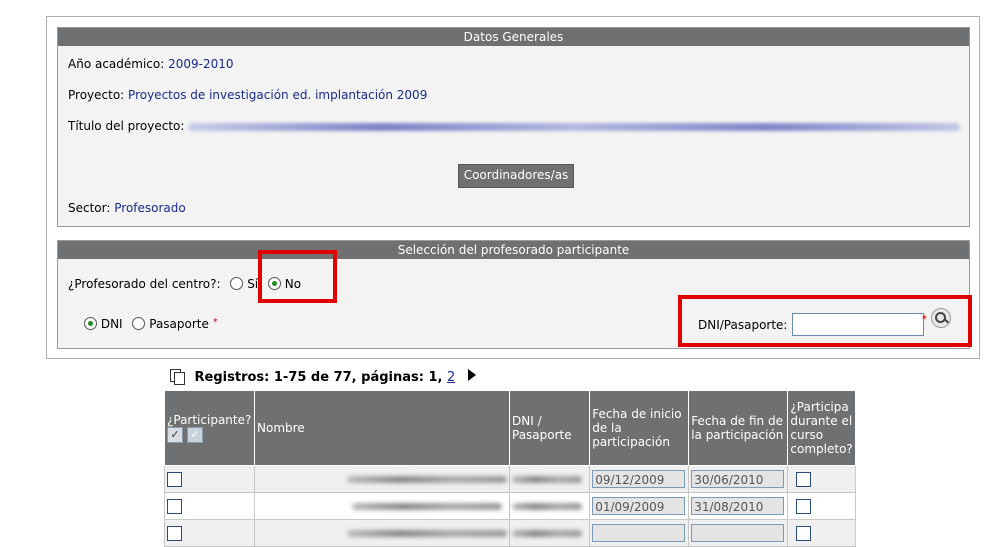 This screenshot has height=547, width=1003. Describe the element at coordinates (738, 428) in the screenshot. I see `col-fecha-fin: Fecha de fin de la participación` at that location.